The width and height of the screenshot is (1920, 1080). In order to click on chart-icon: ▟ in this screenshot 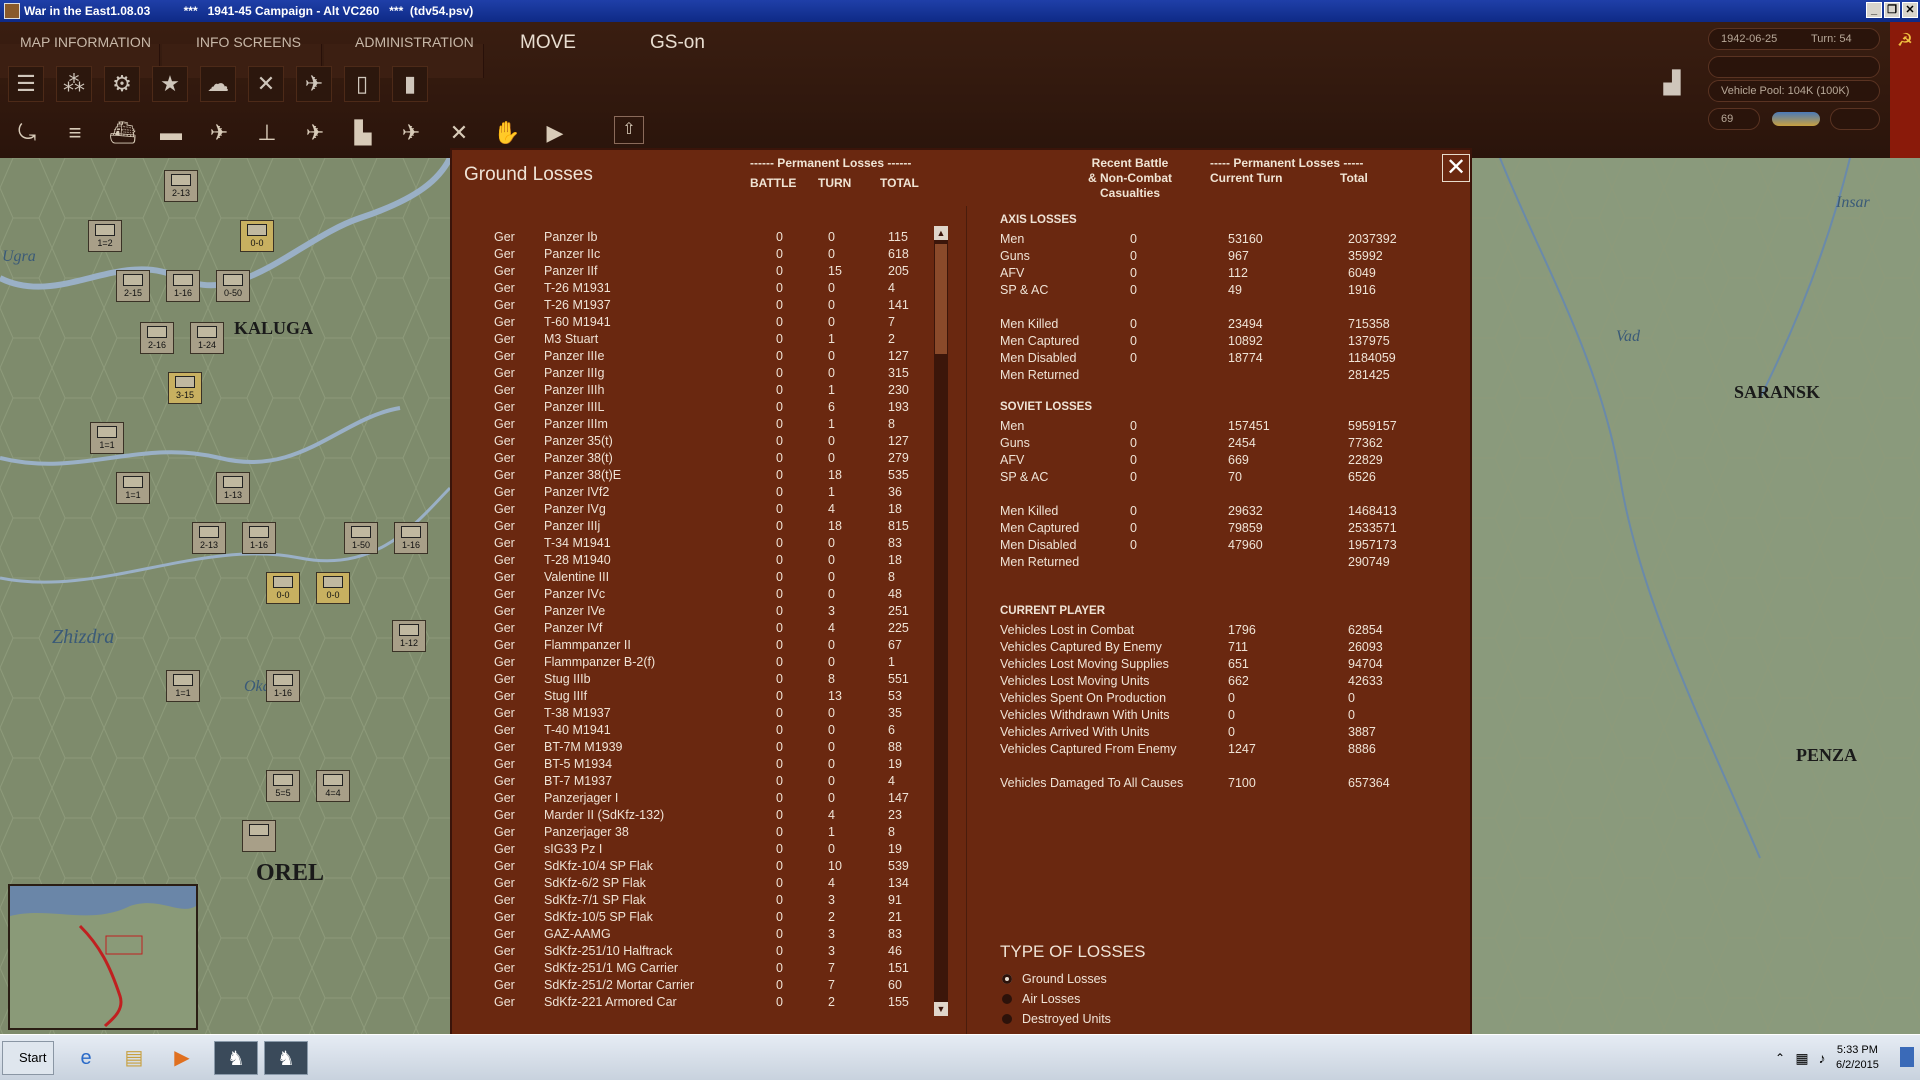, I will do `click(1672, 84)`.